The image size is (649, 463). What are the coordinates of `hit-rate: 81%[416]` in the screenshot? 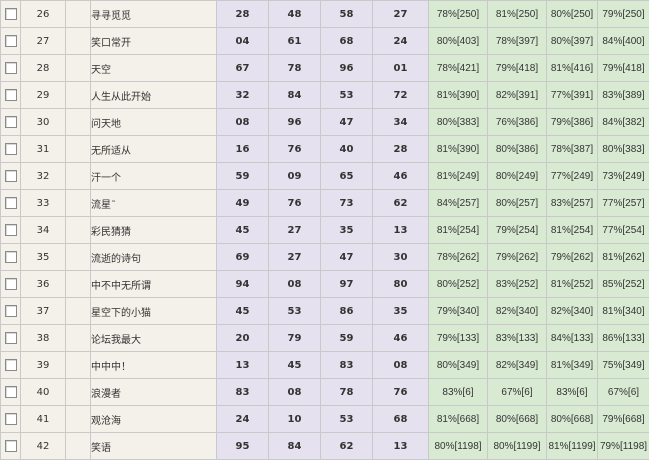 It's located at (572, 68).